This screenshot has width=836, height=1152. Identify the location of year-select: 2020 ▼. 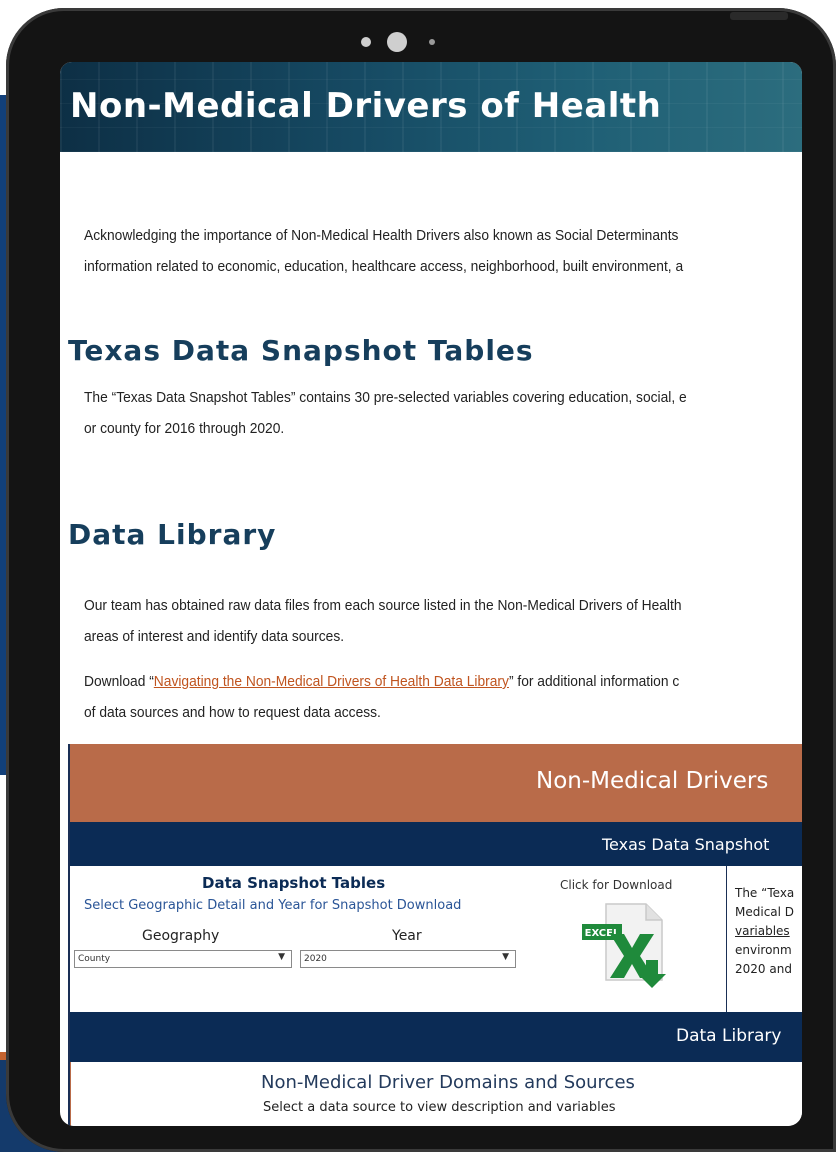
(408, 959).